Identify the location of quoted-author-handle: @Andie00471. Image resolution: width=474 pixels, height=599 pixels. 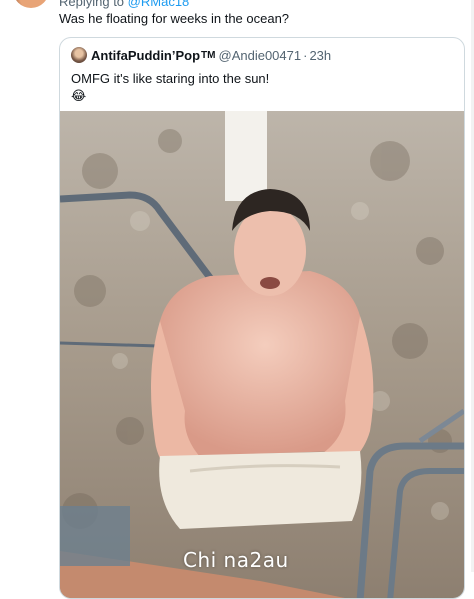
(260, 55).